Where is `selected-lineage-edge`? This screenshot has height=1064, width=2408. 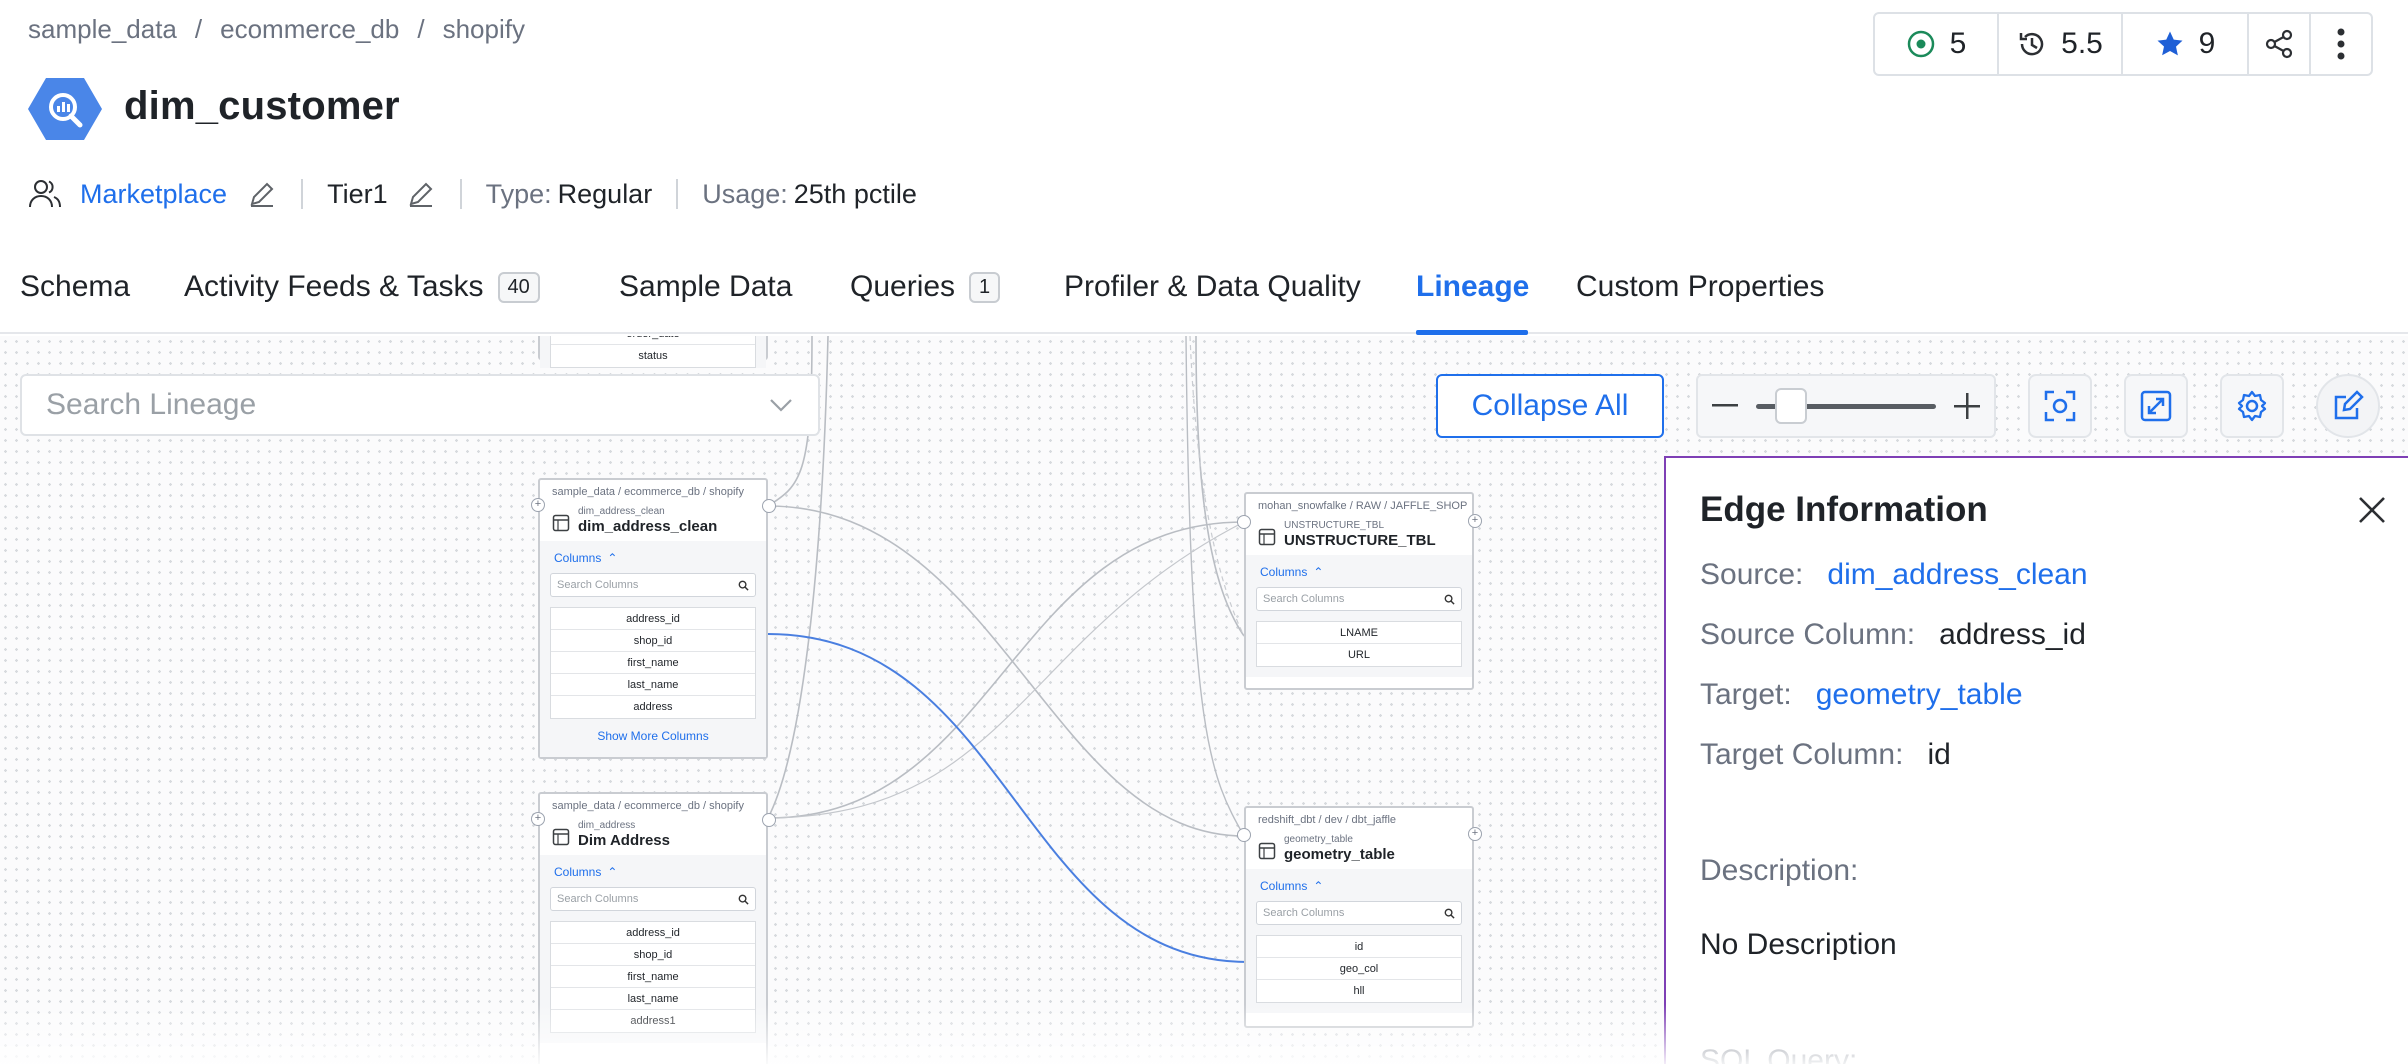 selected-lineage-edge is located at coordinates (1008, 798).